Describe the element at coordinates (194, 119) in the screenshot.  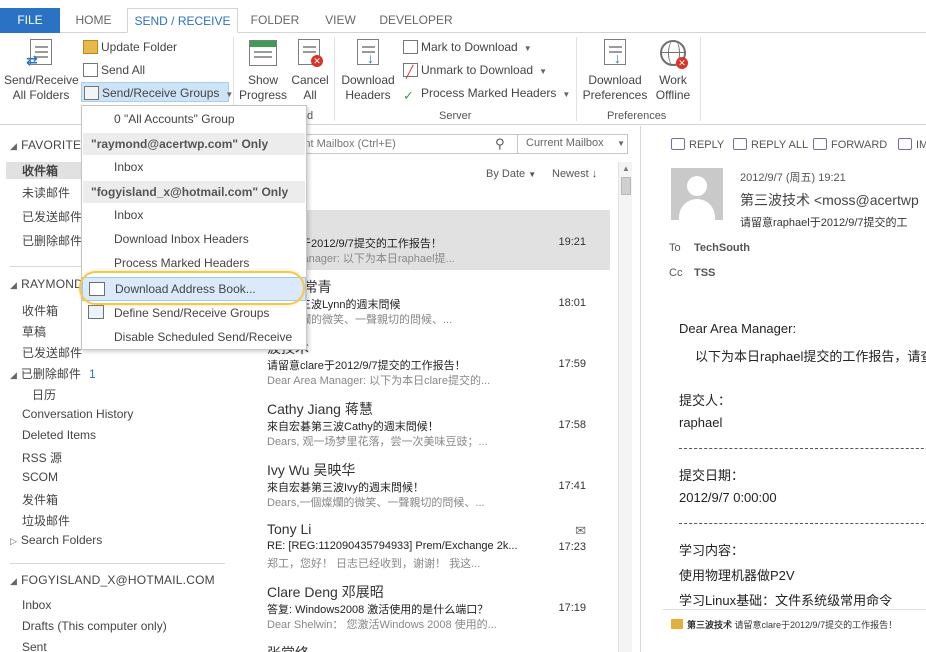
I see `menu-item-all-accounts-group: 0 "All Accounts" Group` at that location.